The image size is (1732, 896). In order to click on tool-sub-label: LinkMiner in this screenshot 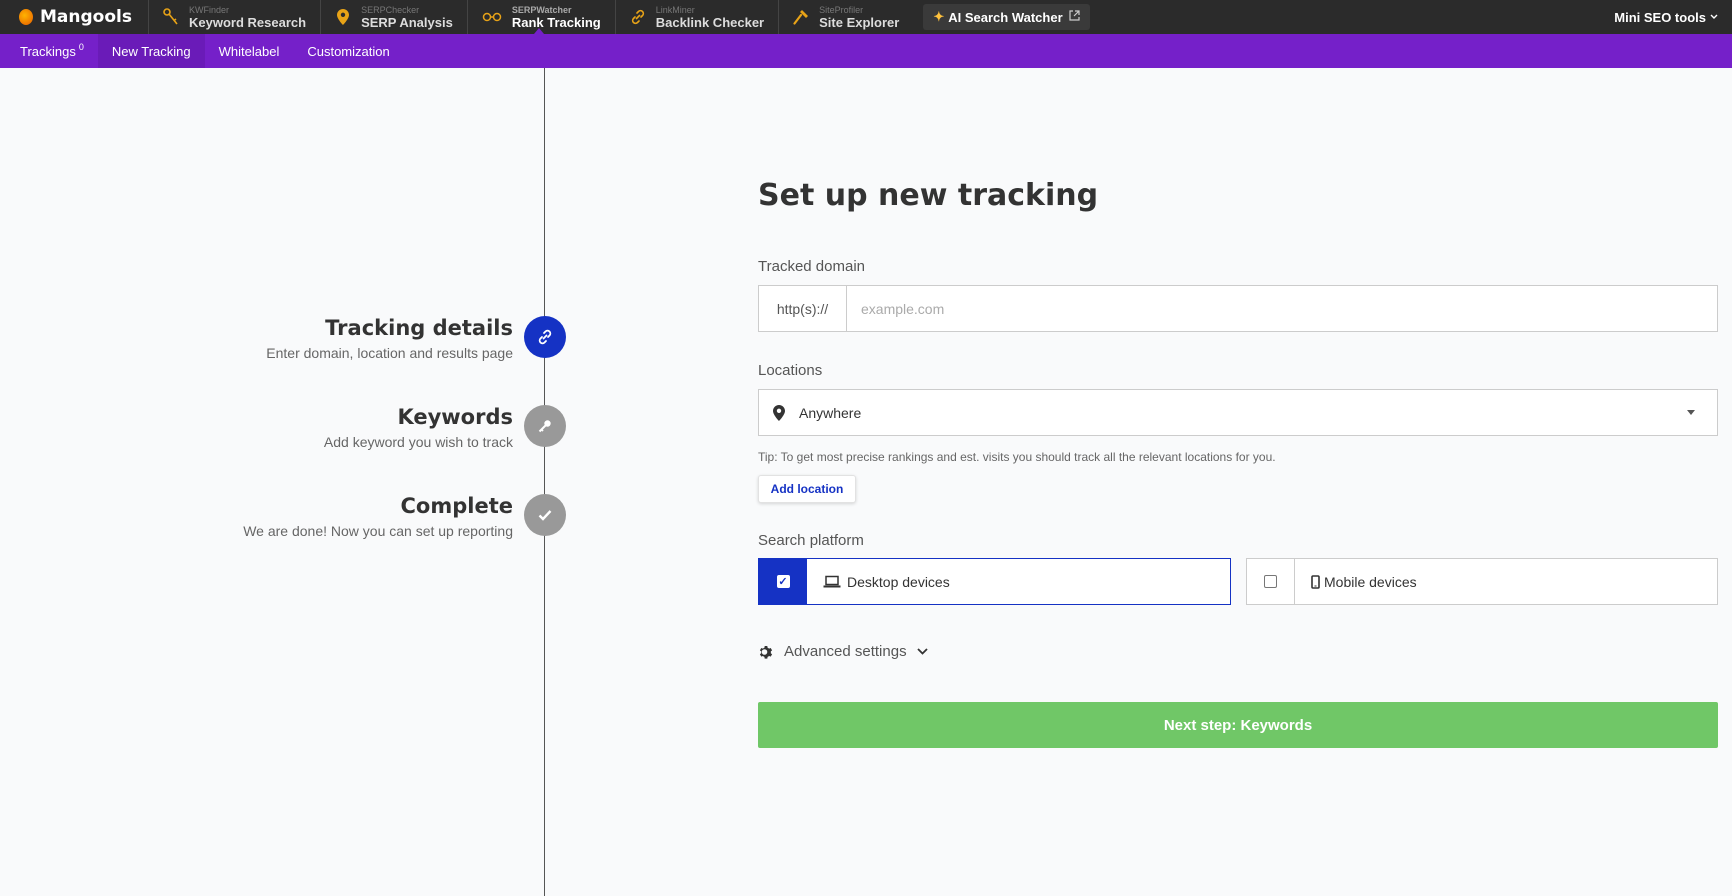, I will do `click(675, 9)`.